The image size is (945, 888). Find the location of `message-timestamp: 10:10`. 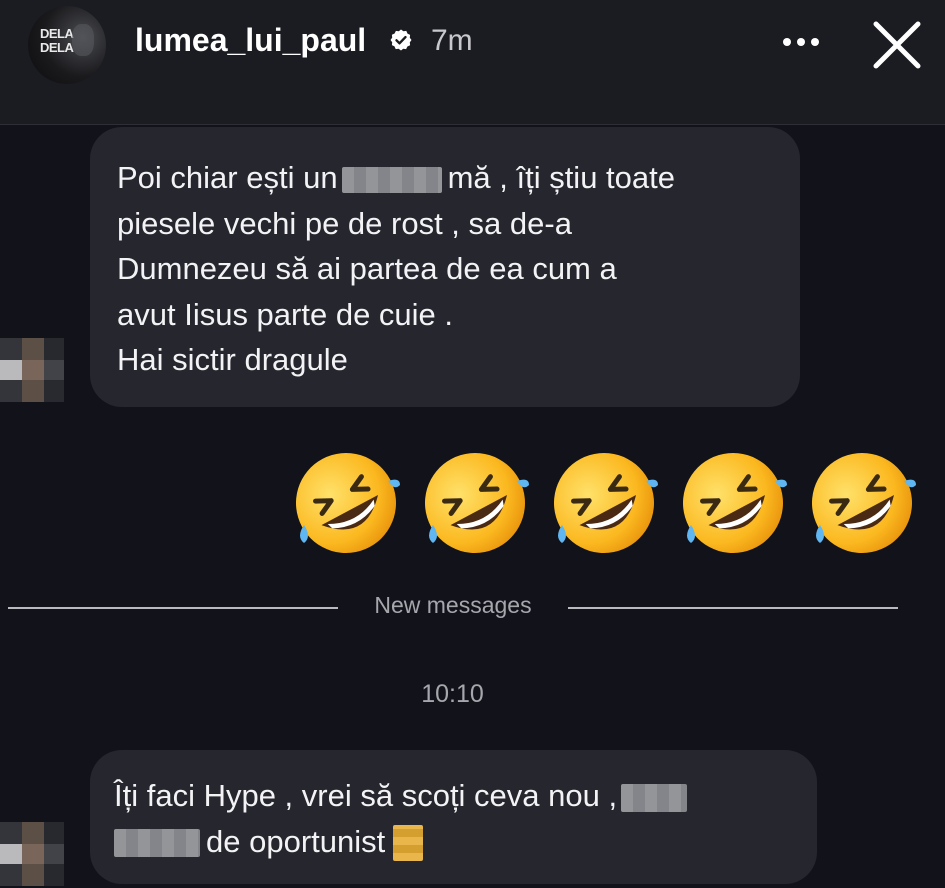

message-timestamp: 10:10 is located at coordinates (452, 694).